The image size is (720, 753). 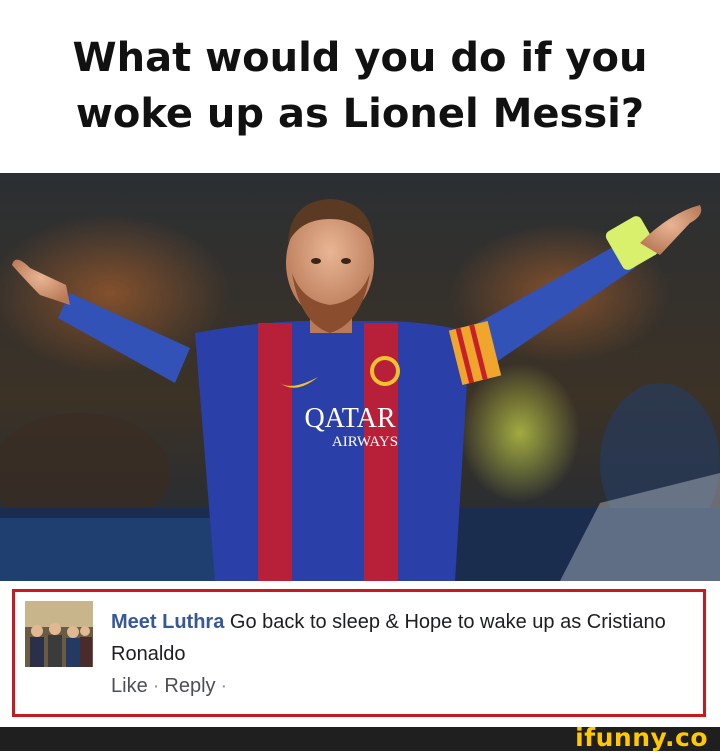 I want to click on comment-actions: Like · Reply ·, so click(x=171, y=686).